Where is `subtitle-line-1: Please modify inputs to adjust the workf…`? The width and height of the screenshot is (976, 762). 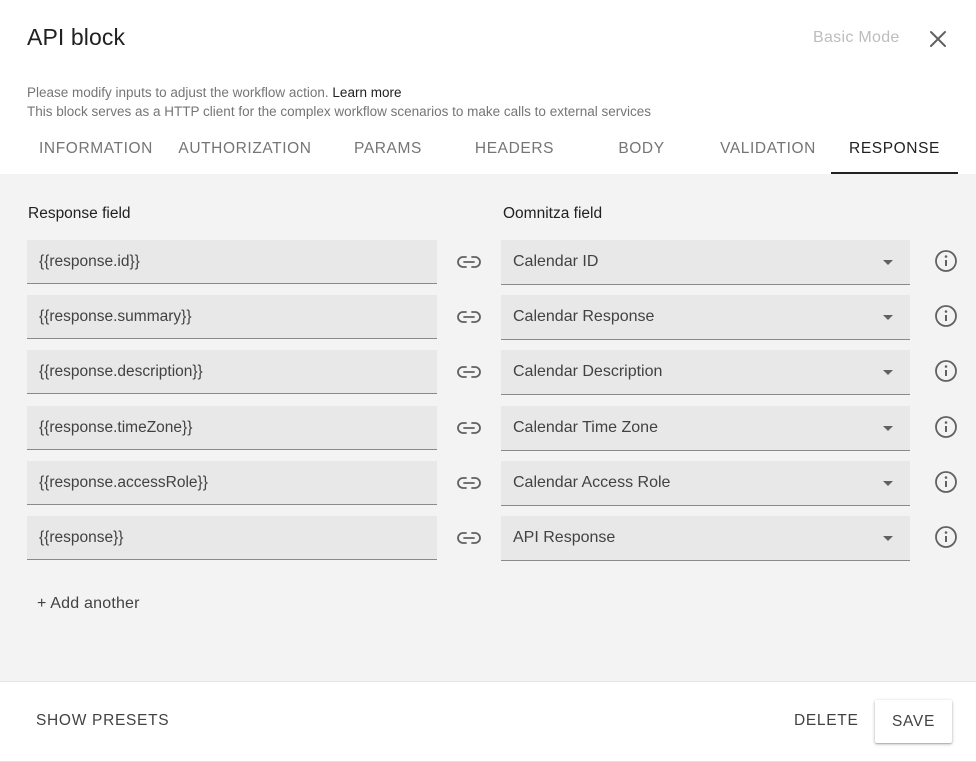
subtitle-line-1: Please modify inputs to adjust the workf… is located at coordinates (178, 92).